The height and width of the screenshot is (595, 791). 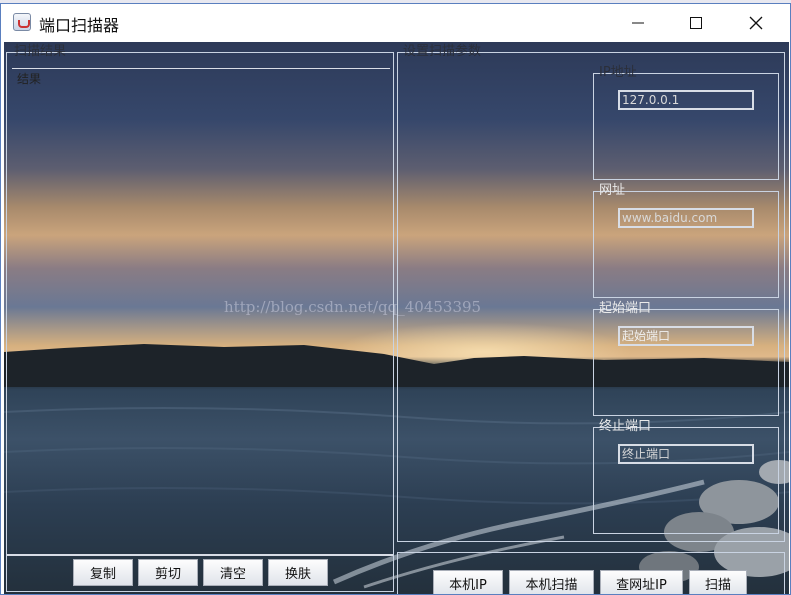 I want to click on minimize-button, so click(x=638, y=22).